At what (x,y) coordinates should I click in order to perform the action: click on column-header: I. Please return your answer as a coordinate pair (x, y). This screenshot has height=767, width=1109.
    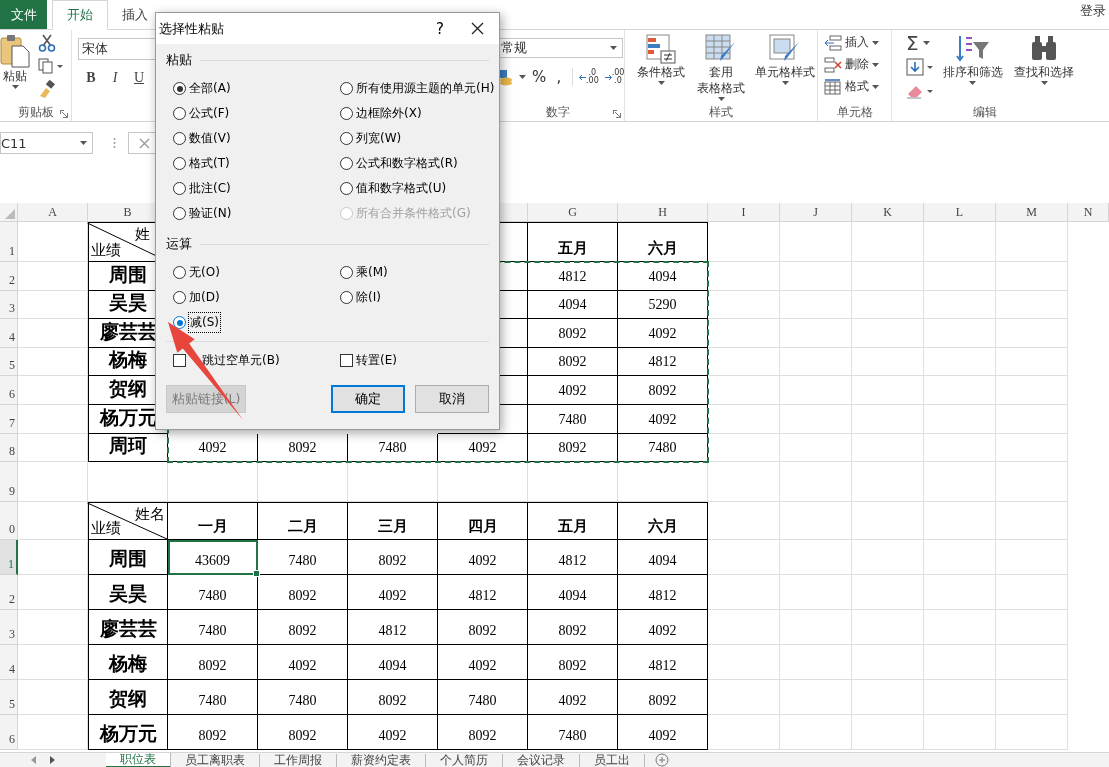
    Looking at the image, I should click on (744, 212).